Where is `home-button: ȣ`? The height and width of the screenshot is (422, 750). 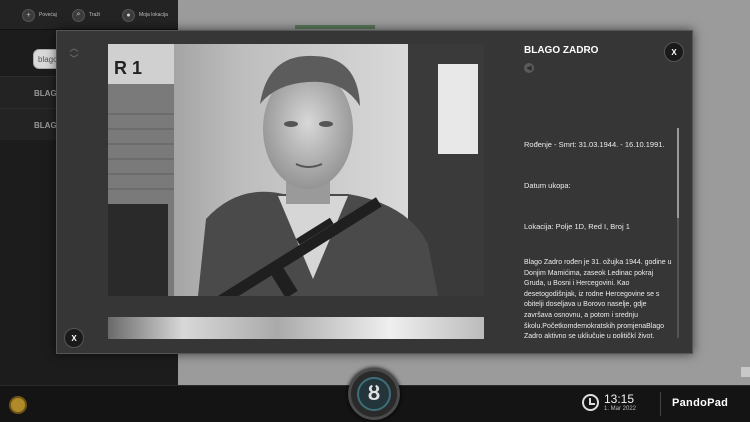
home-button: ȣ is located at coordinates (374, 394).